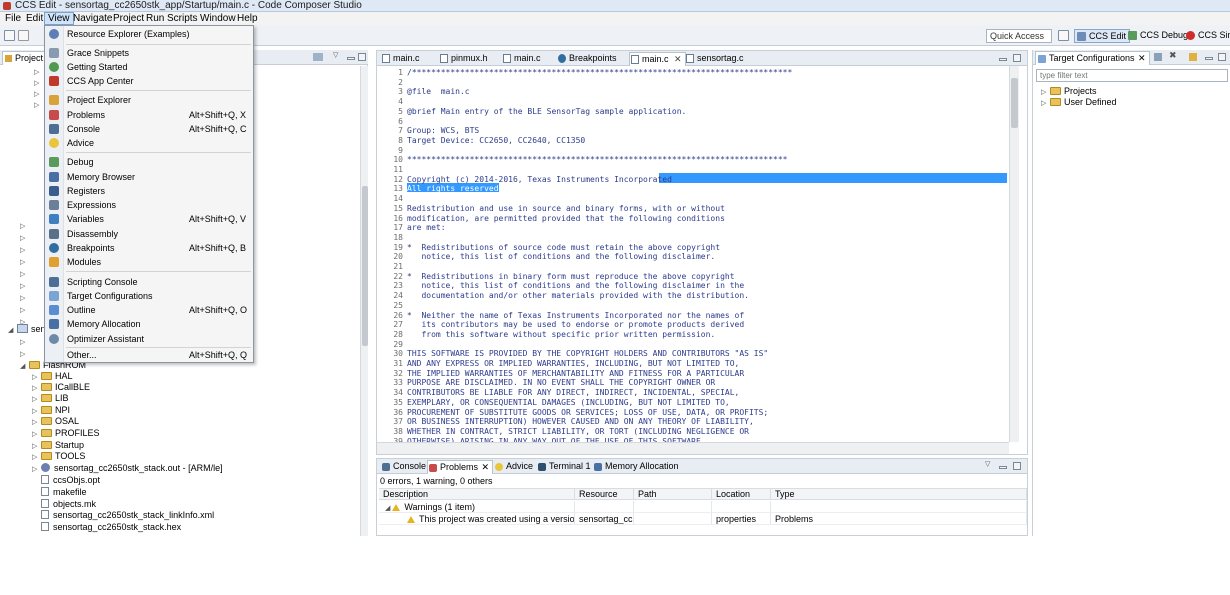  What do you see at coordinates (692, 151) in the screenshot?
I see `code-line: 9` at bounding box center [692, 151].